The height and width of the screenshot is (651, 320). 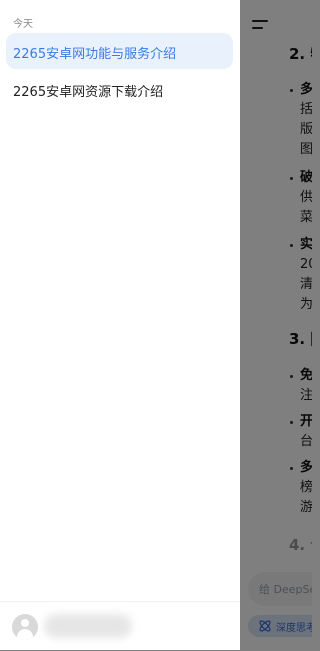 I want to click on history-item: 2265安卓网功能与服务介绍, so click(x=119, y=51).